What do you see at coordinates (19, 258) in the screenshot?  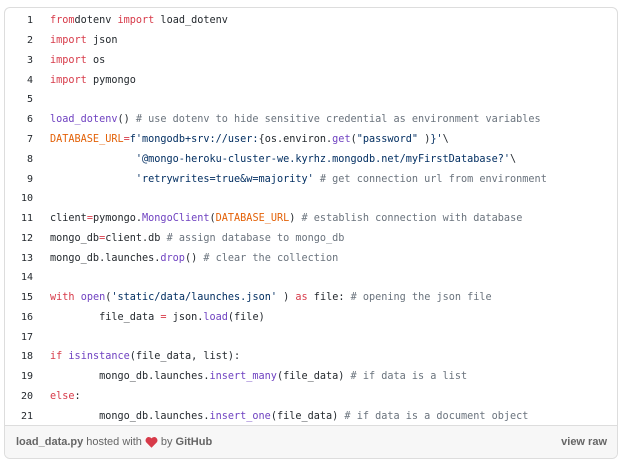 I see `line-number: 13` at bounding box center [19, 258].